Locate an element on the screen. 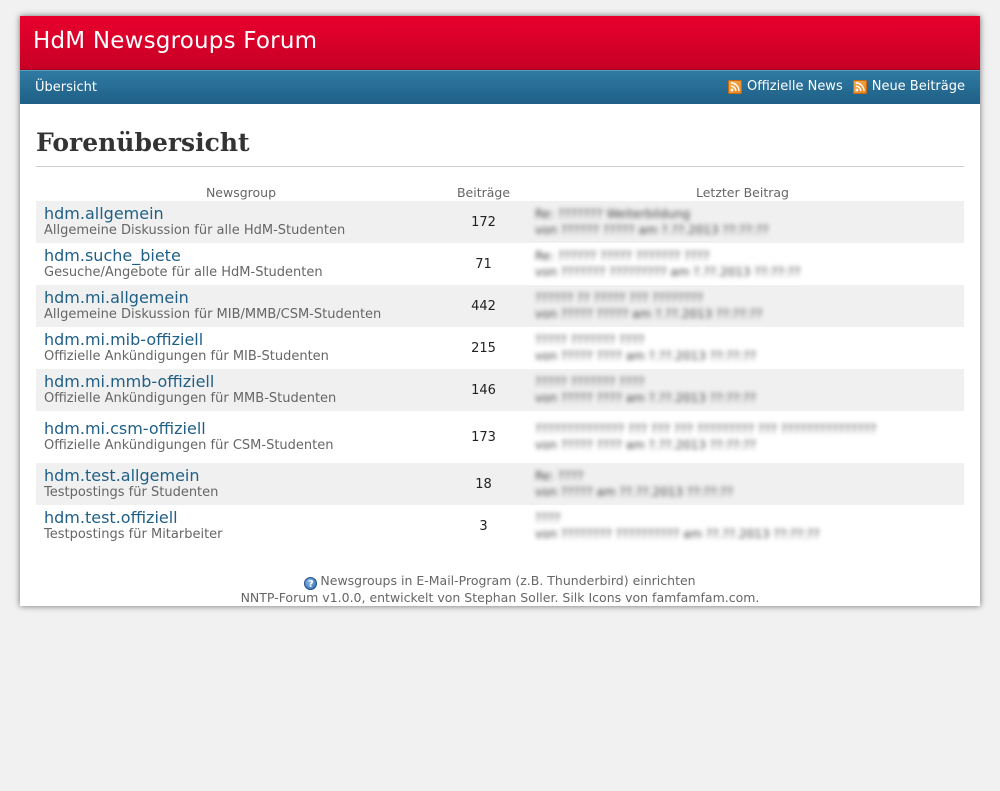  newsgroup-link: hdm.mi.mib-offiziell is located at coordinates (245, 340).